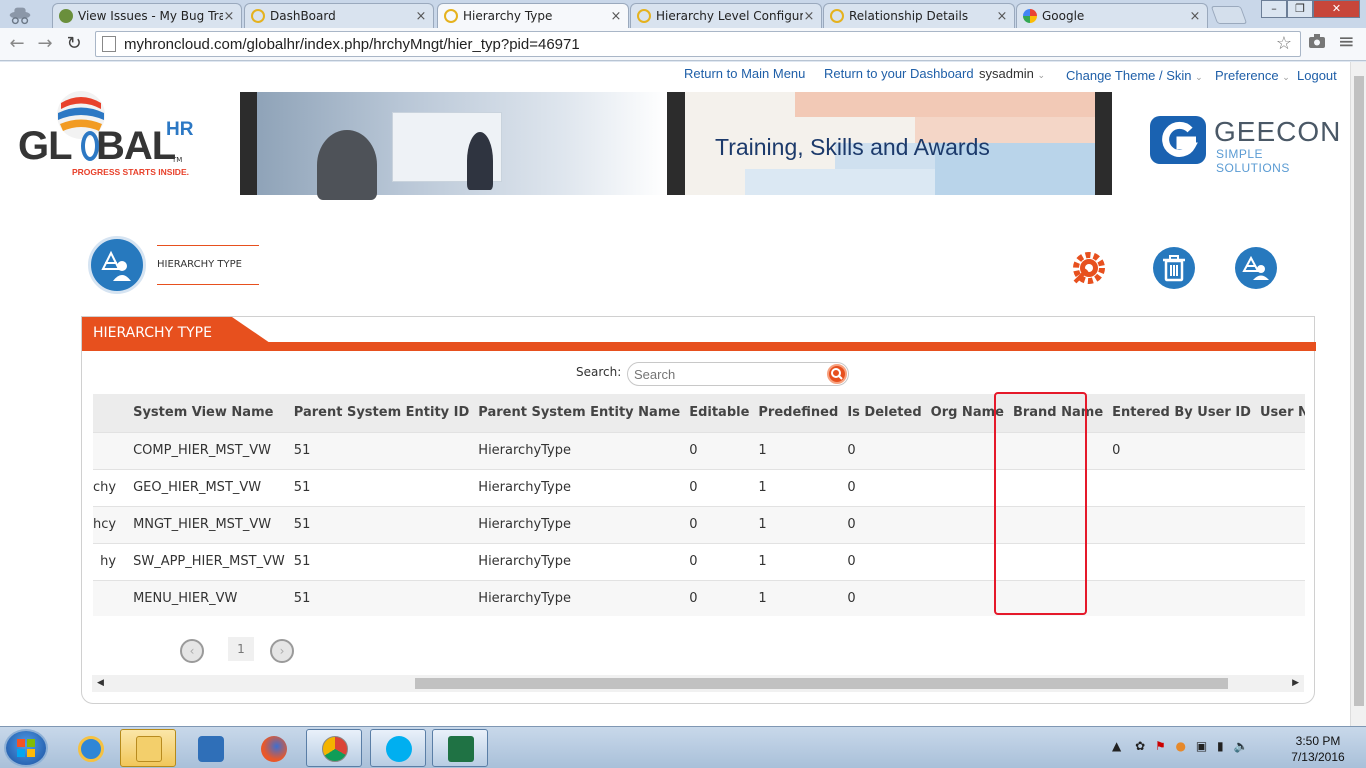  I want to click on col-header-predefined: Predefined, so click(794, 413).